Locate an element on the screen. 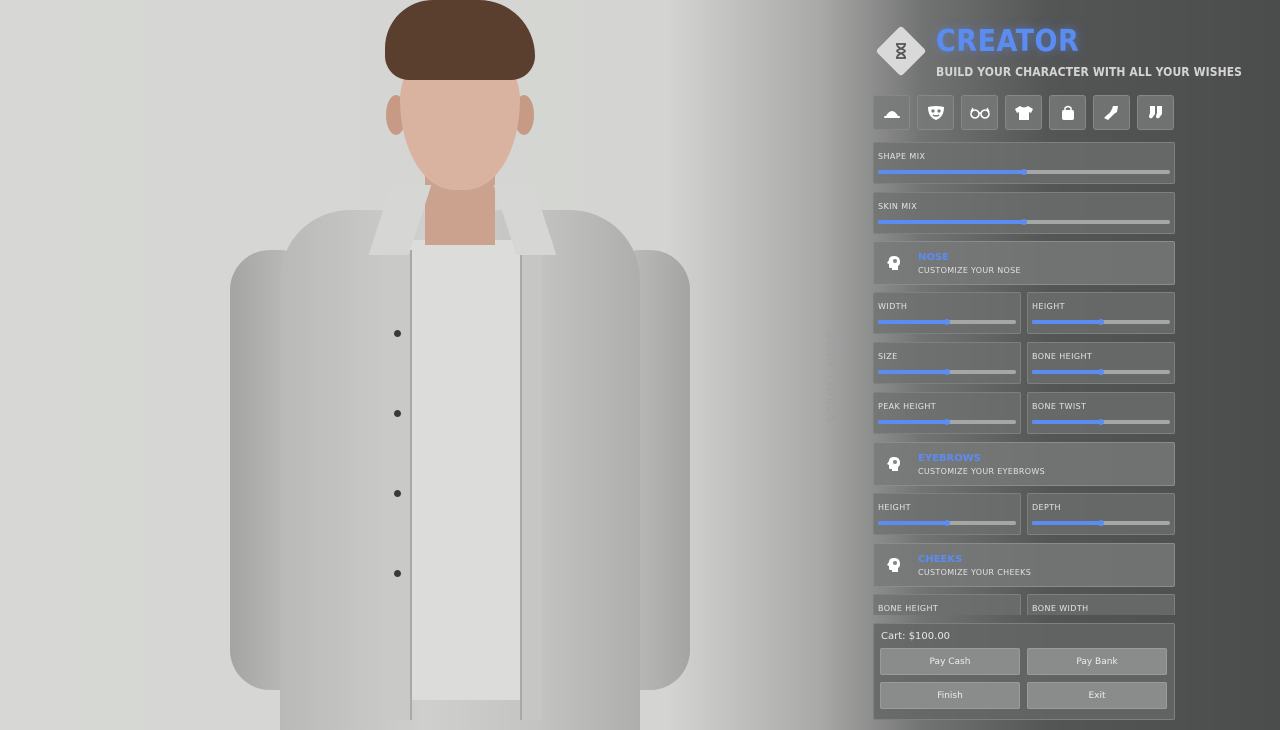  nose-height-slider is located at coordinates (1101, 322).